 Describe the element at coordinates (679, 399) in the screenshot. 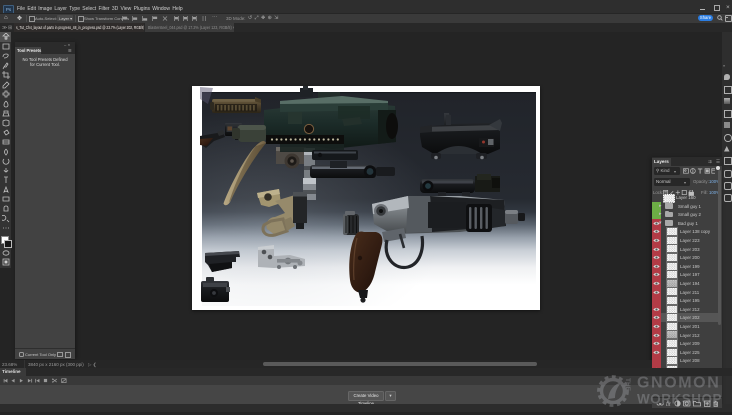

I see `svg-text: WORKSHOP` at that location.